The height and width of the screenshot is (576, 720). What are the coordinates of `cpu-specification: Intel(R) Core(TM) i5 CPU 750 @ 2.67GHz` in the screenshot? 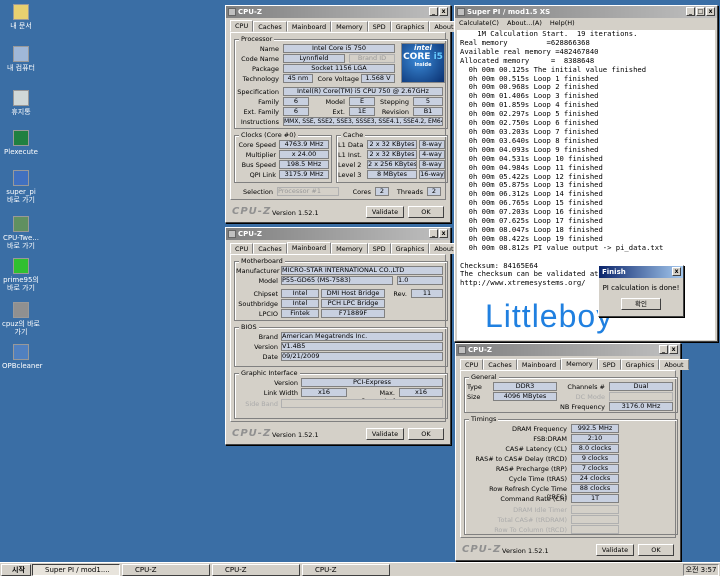 It's located at (363, 91).